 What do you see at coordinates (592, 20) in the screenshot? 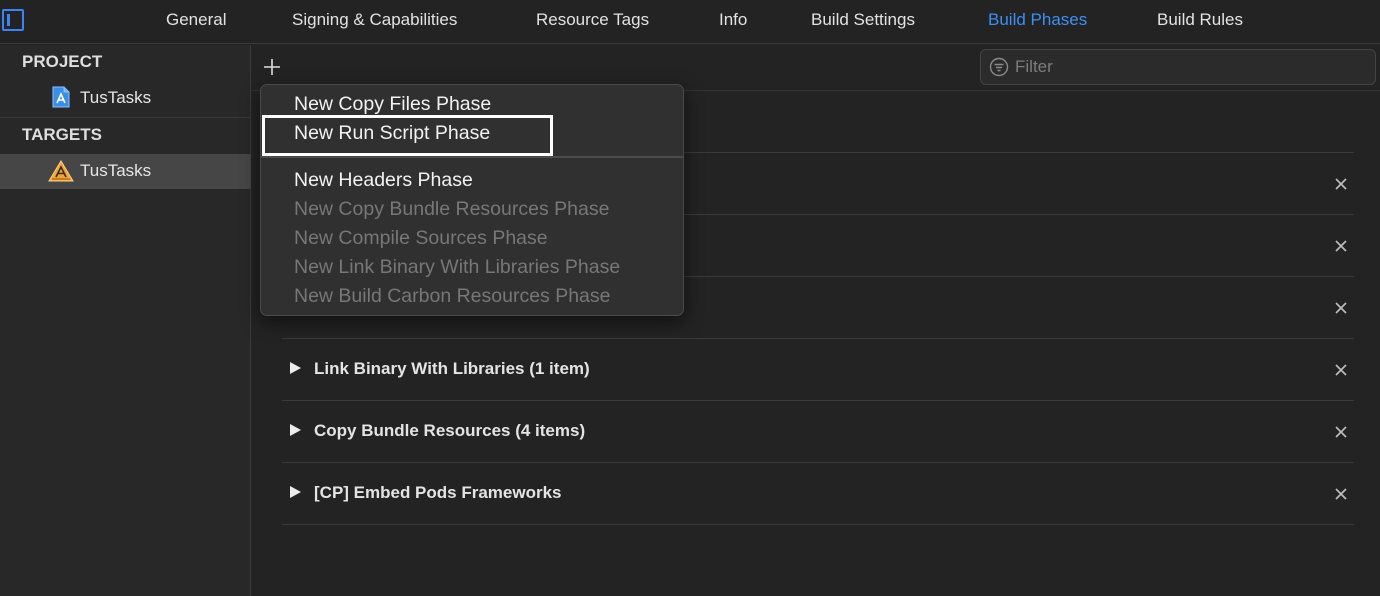
I see `tab-resource-tags: Resource Tags` at bounding box center [592, 20].